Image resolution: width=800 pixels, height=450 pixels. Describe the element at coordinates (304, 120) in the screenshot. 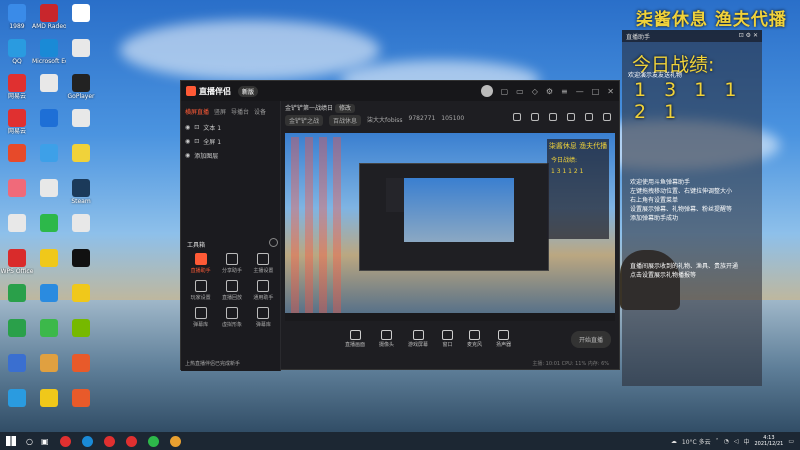

I see `category-tag: 金铲铲之战` at that location.